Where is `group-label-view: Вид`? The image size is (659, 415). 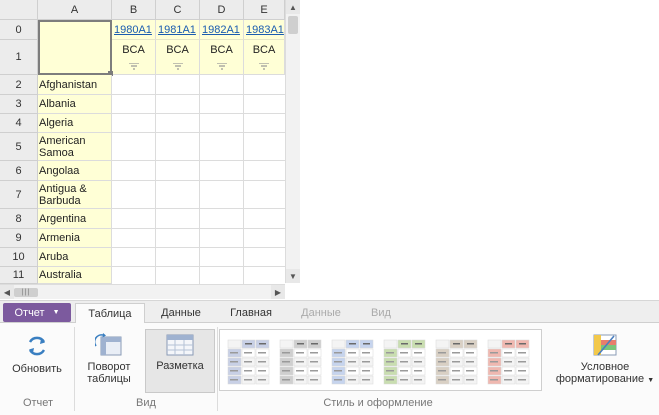 group-label-view: Вид is located at coordinates (146, 403).